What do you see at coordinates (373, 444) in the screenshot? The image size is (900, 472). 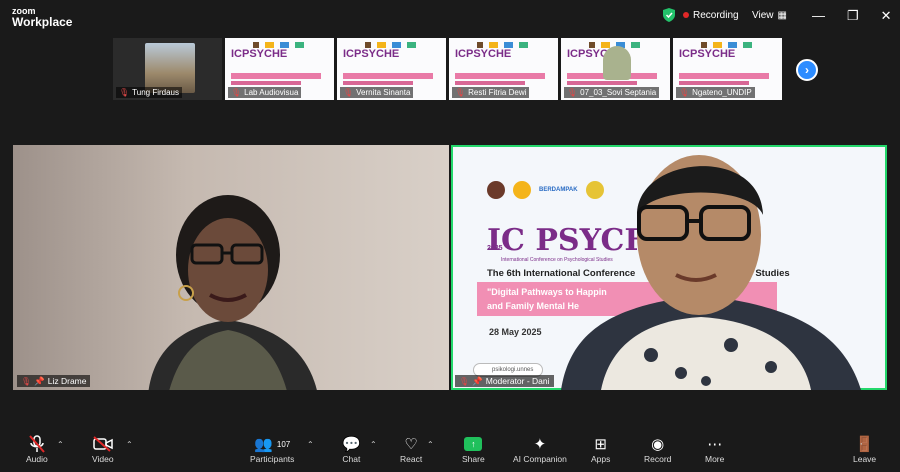 I see `chat-options-caret-icon: ⌃` at bounding box center [373, 444].